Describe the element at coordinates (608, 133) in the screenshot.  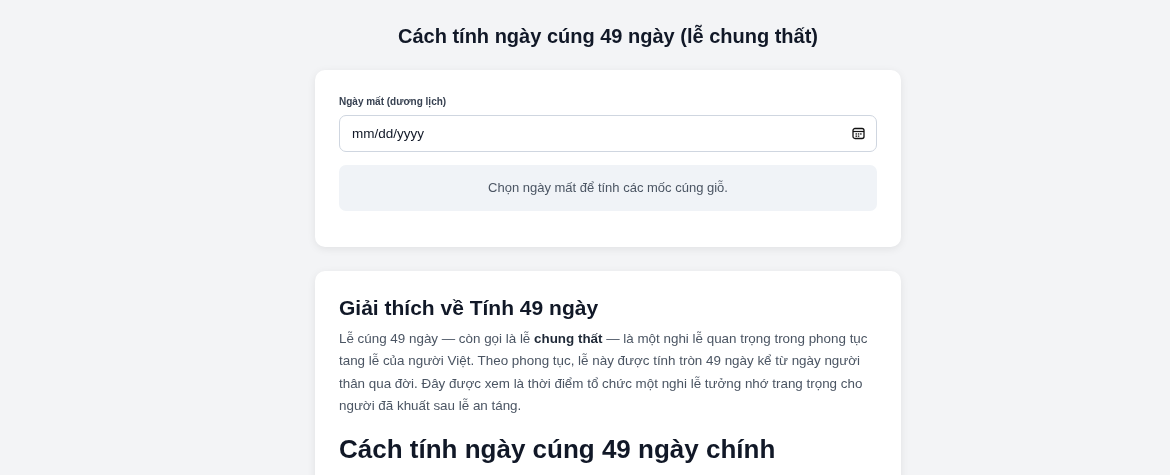
I see `date-field: mm/dd/yyyy` at that location.